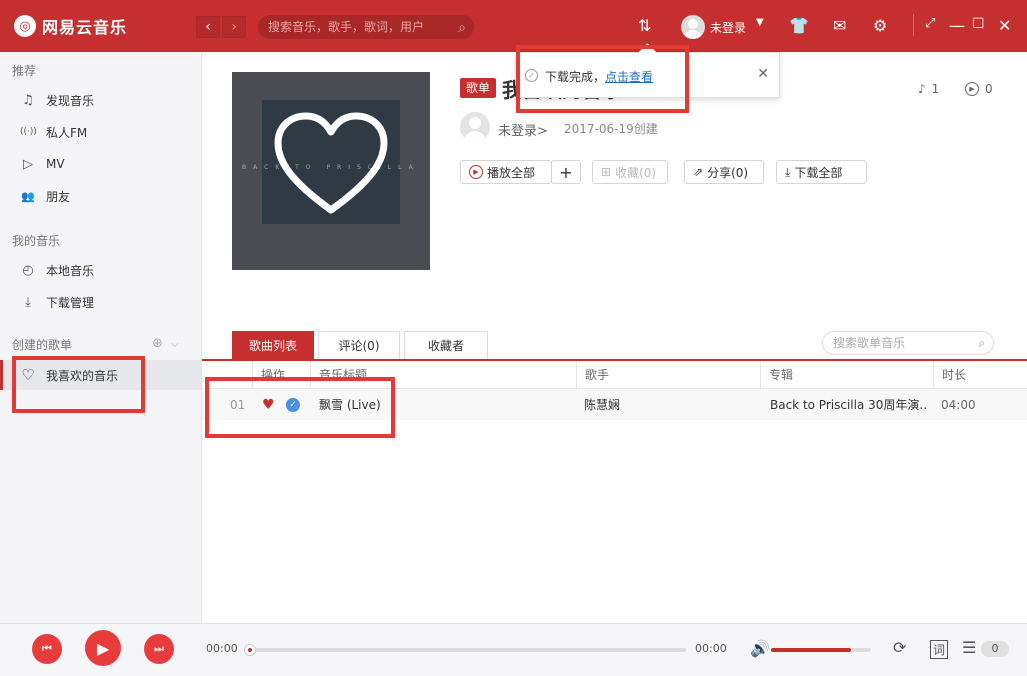 The image size is (1027, 676). Describe the element at coordinates (531, 75) in the screenshot. I see `check-circle-icon: ✓` at that location.